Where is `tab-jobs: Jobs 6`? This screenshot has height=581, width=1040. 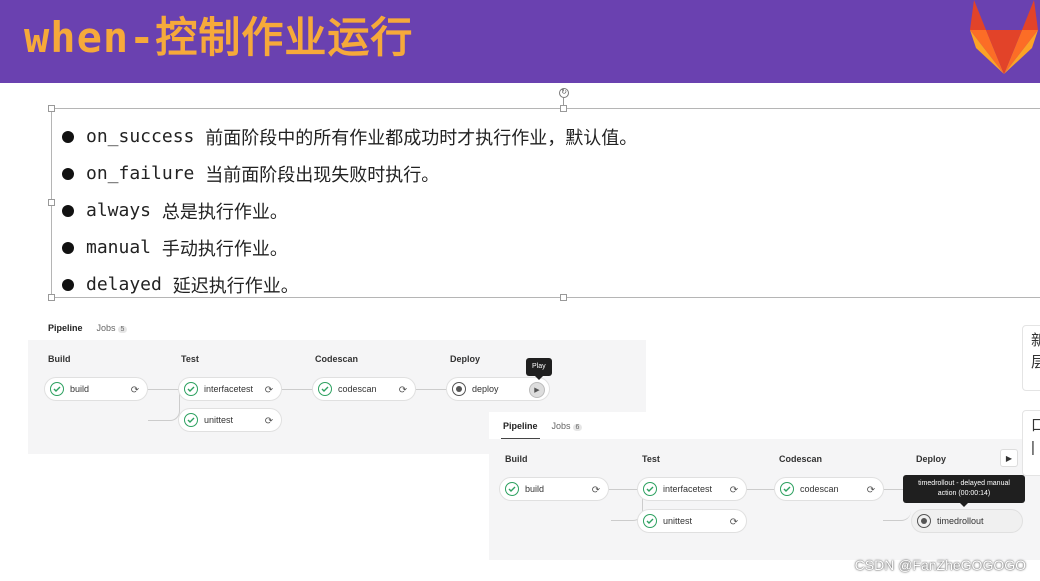
tab-jobs: Jobs 6 is located at coordinates (567, 426).